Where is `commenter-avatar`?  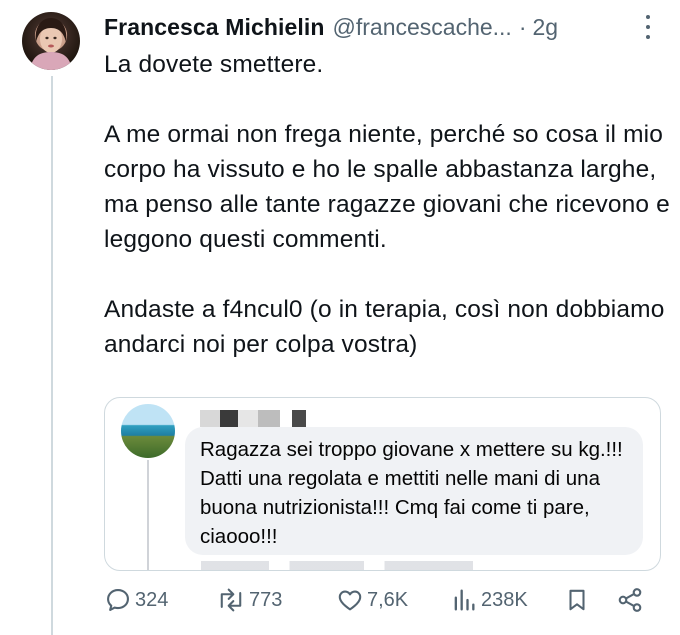 commenter-avatar is located at coordinates (148, 431).